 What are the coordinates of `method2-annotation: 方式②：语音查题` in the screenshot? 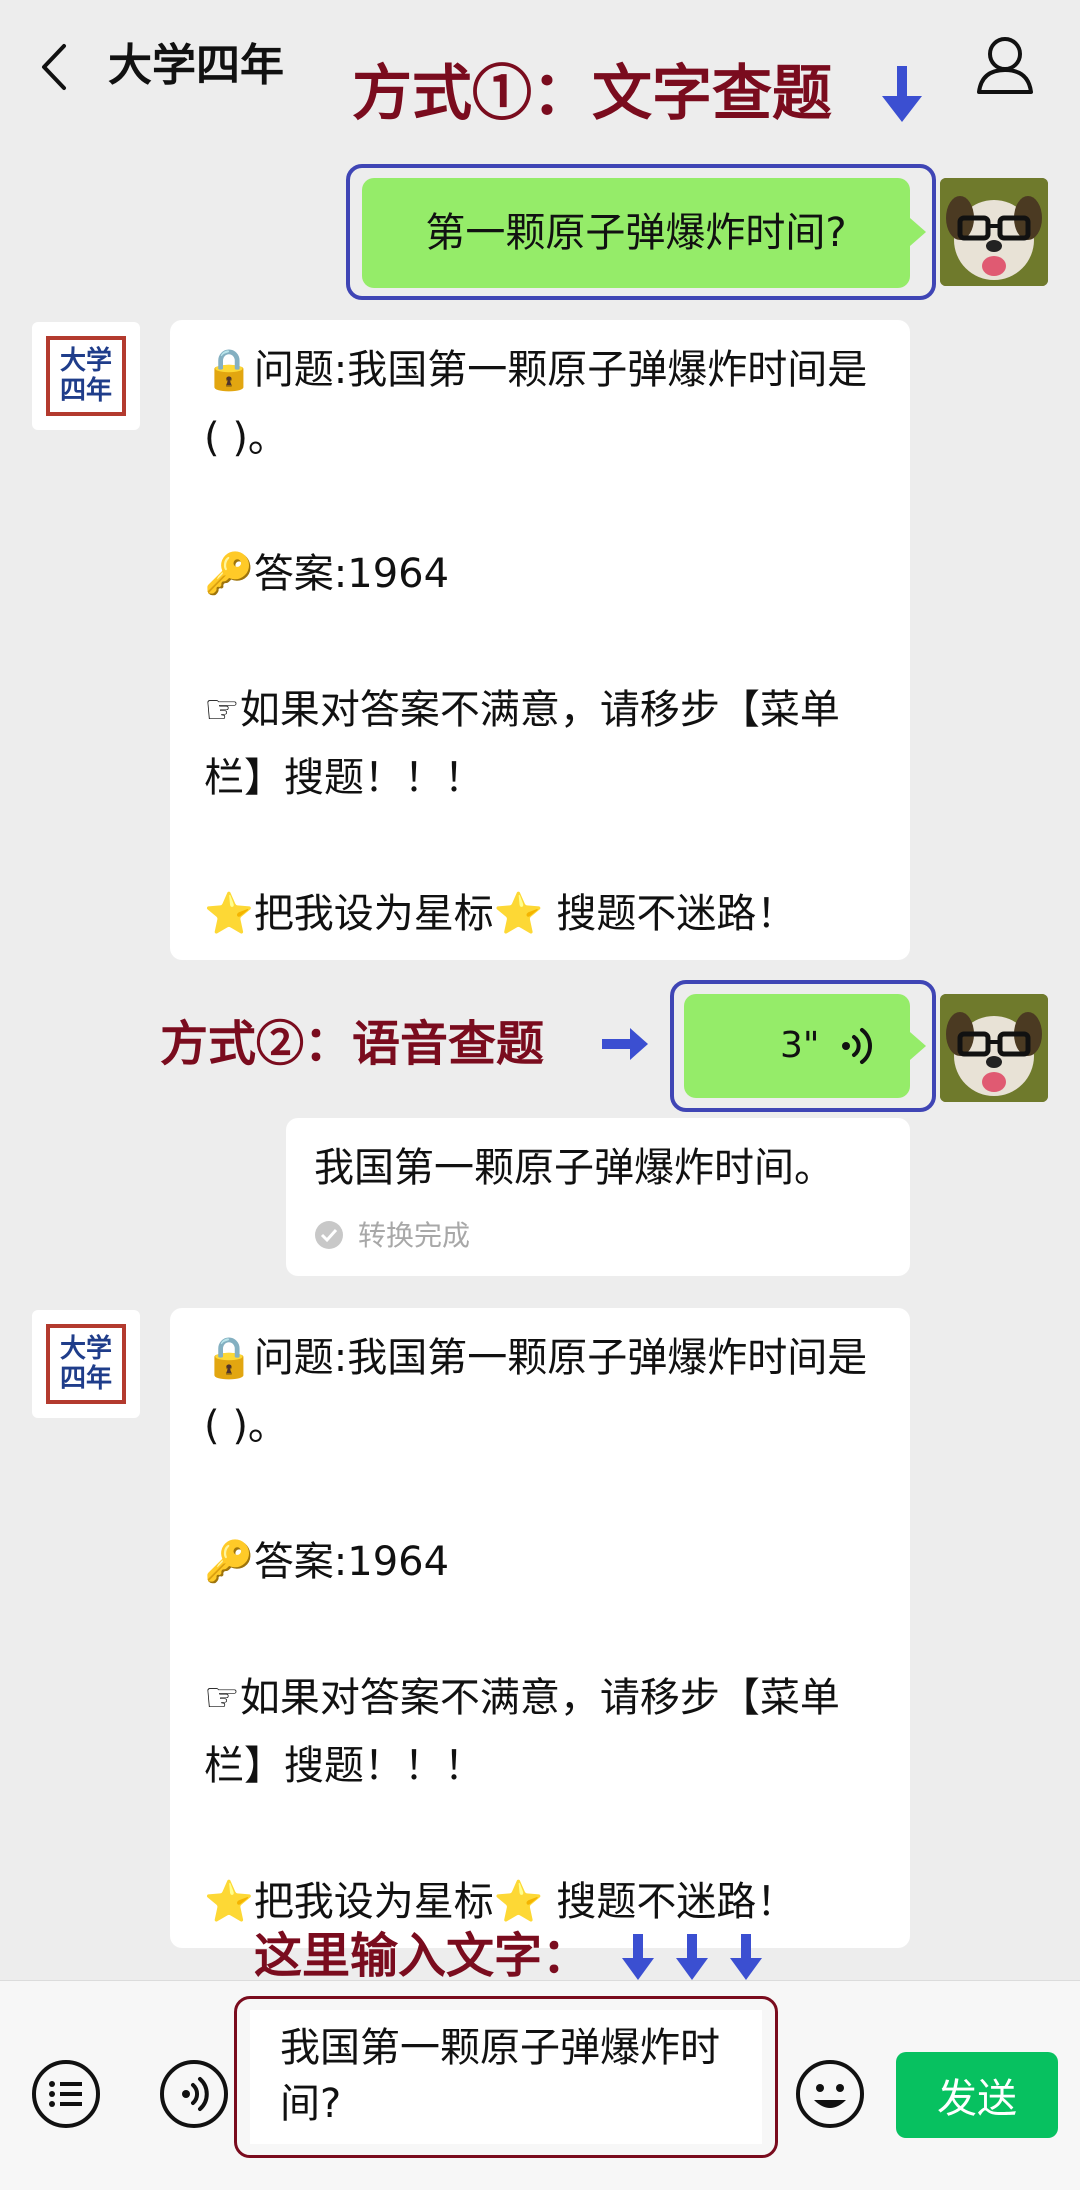 It's located at (352, 1044).